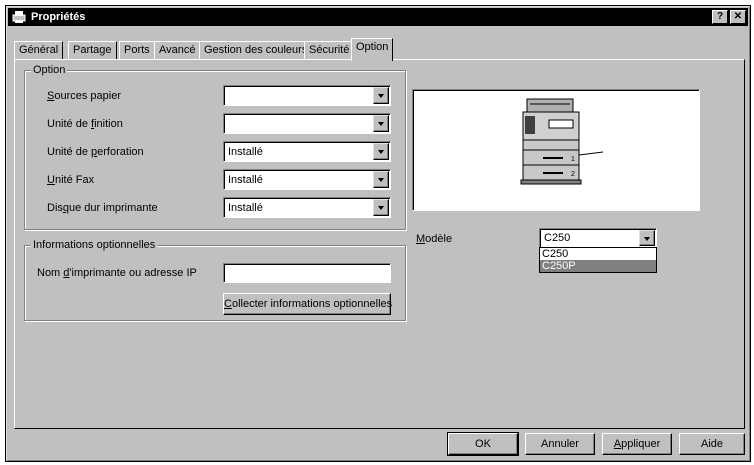 Image resolution: width=754 pixels, height=465 pixels. I want to click on model-option-c250: C250, so click(598, 254).